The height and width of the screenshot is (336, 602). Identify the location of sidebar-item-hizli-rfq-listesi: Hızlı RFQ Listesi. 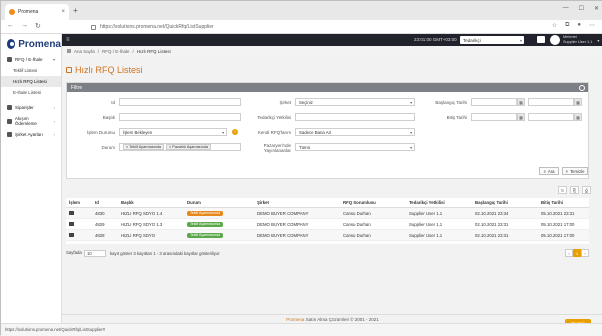
(31, 81).